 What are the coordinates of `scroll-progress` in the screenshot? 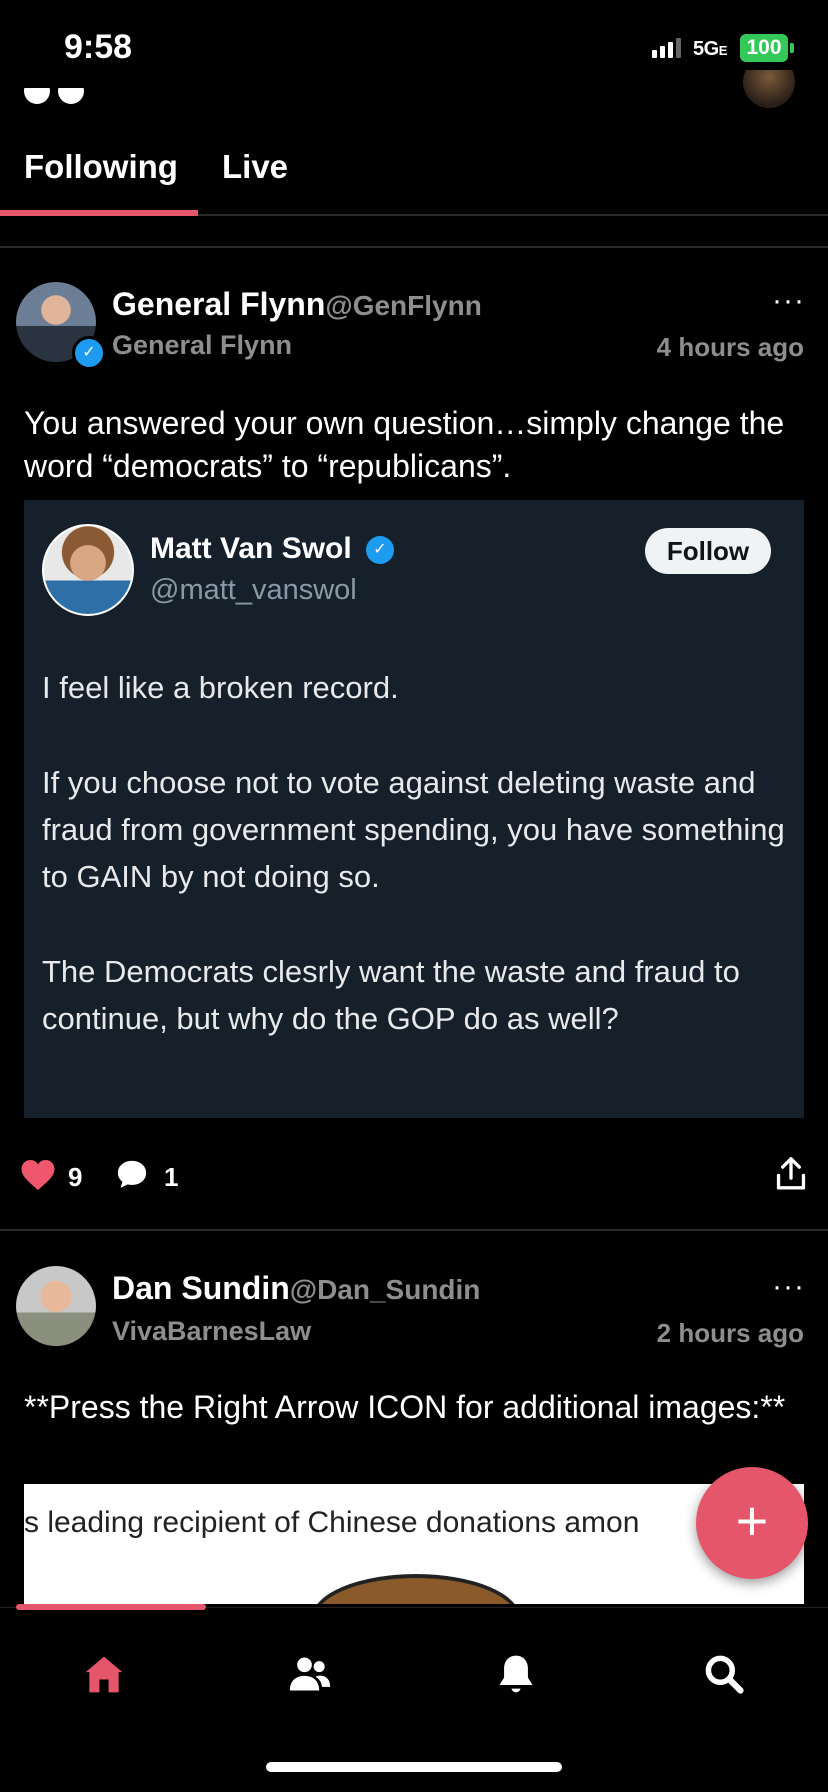 It's located at (111, 1607).